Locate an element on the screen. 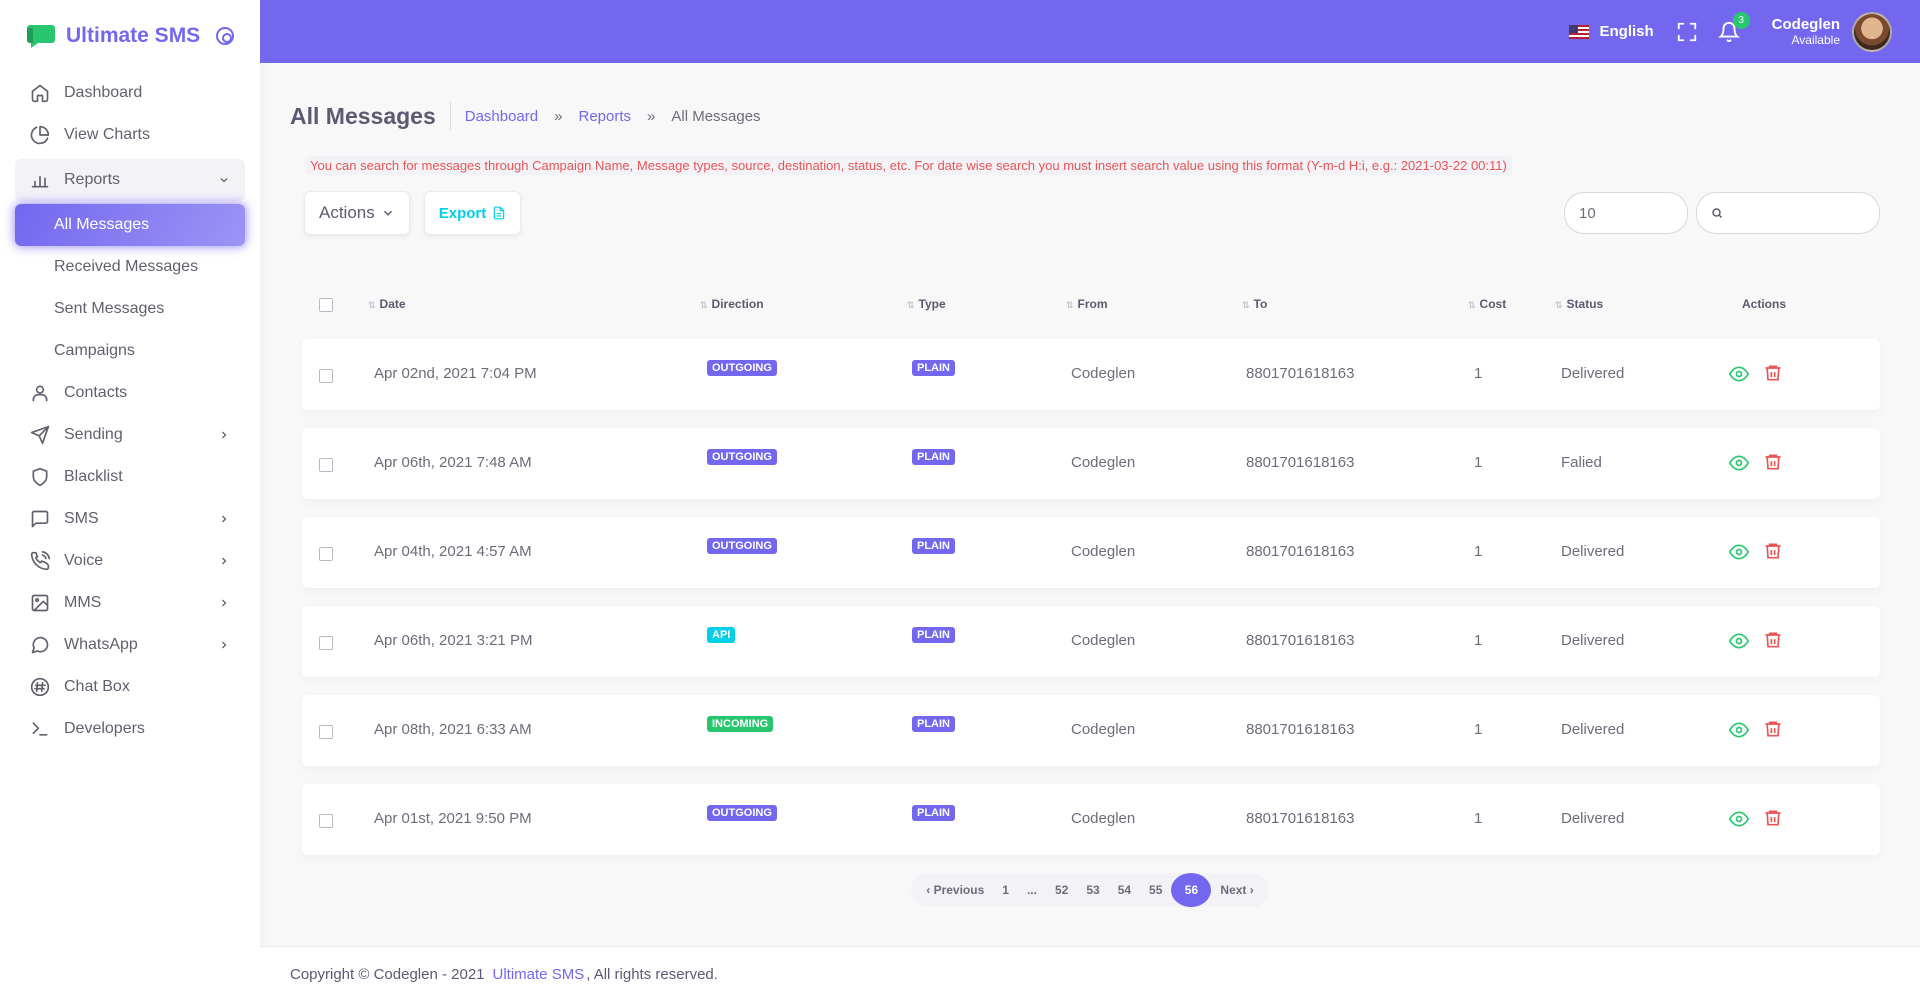 The width and height of the screenshot is (1920, 1001). sidebar-item-contacts: Contacts is located at coordinates (130, 393).